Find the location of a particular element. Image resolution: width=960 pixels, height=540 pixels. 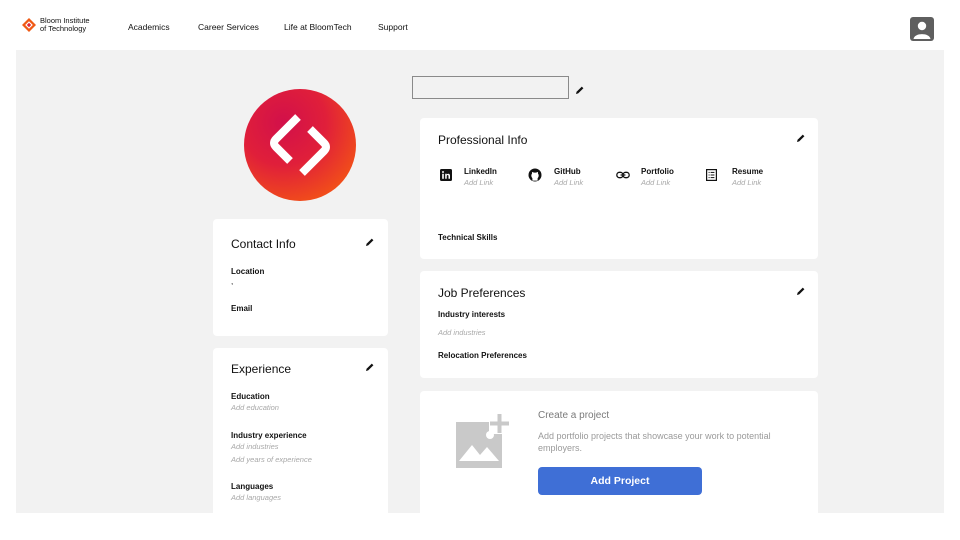

bloomtech-avatar-logo-icon is located at coordinates (300, 145).